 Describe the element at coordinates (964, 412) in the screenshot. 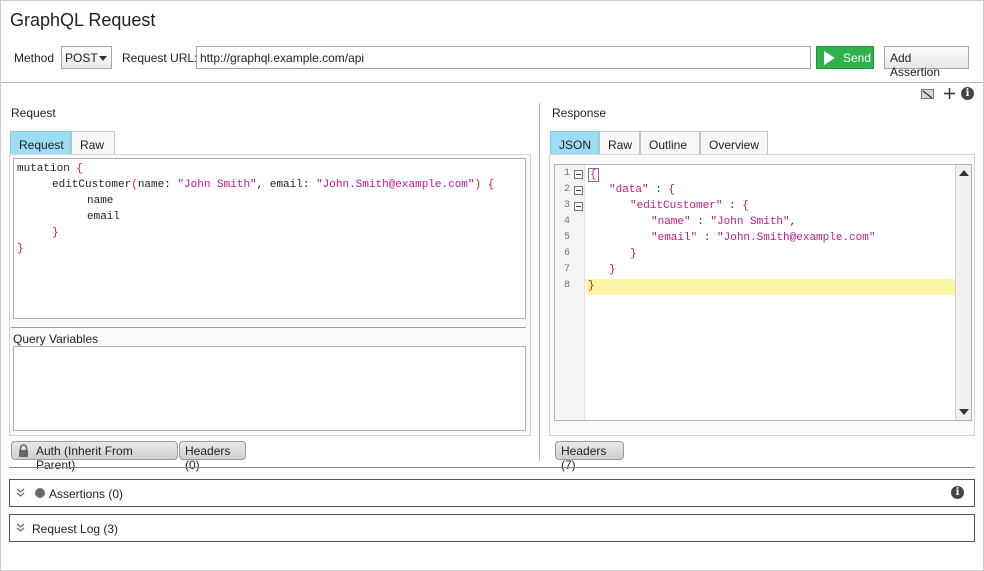

I see `scroll-down-icon` at that location.